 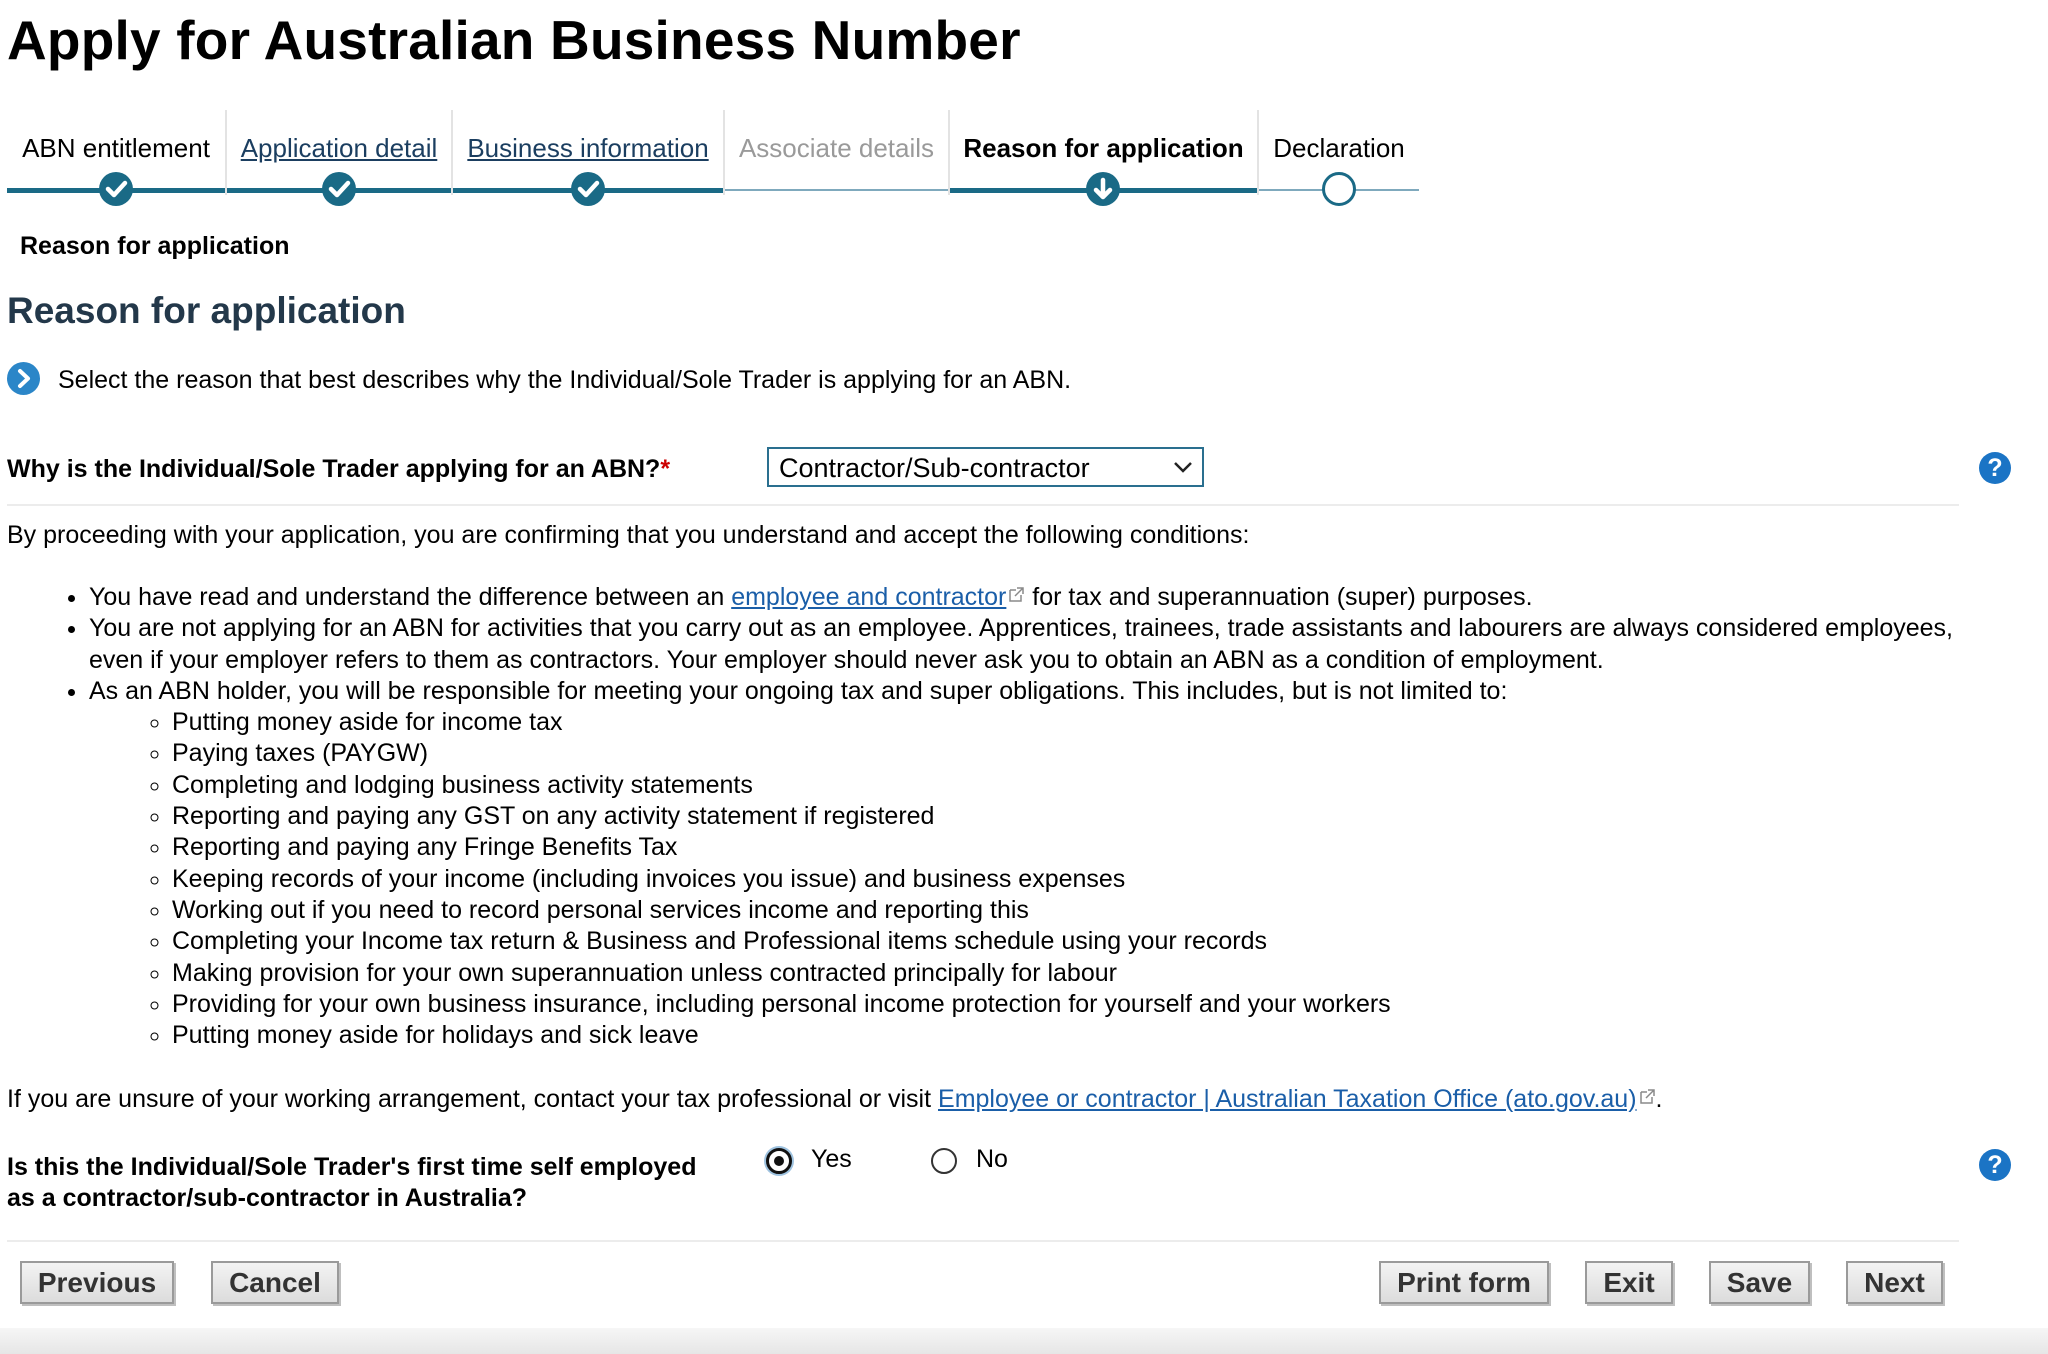 I want to click on next-button: Next, so click(x=1894, y=1282).